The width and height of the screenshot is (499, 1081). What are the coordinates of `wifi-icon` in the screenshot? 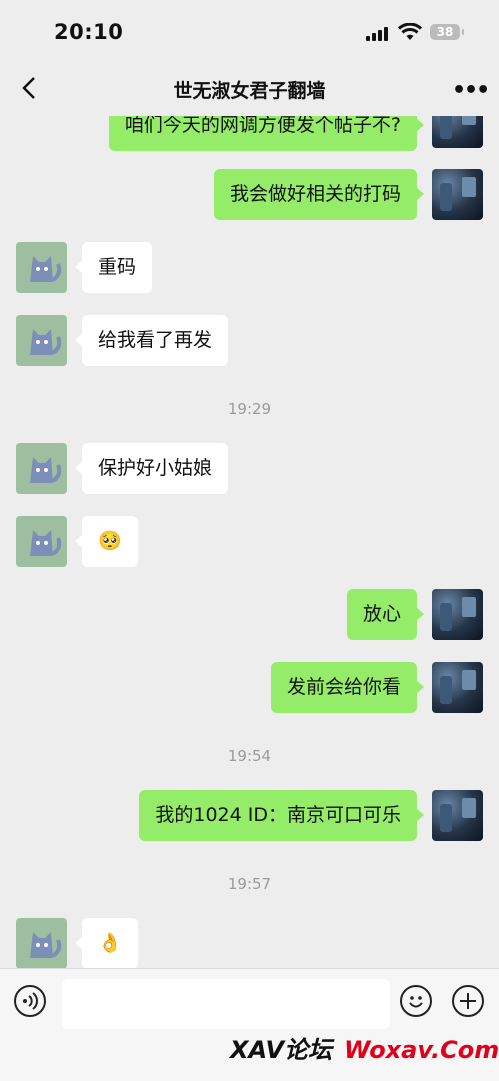 It's located at (410, 33).